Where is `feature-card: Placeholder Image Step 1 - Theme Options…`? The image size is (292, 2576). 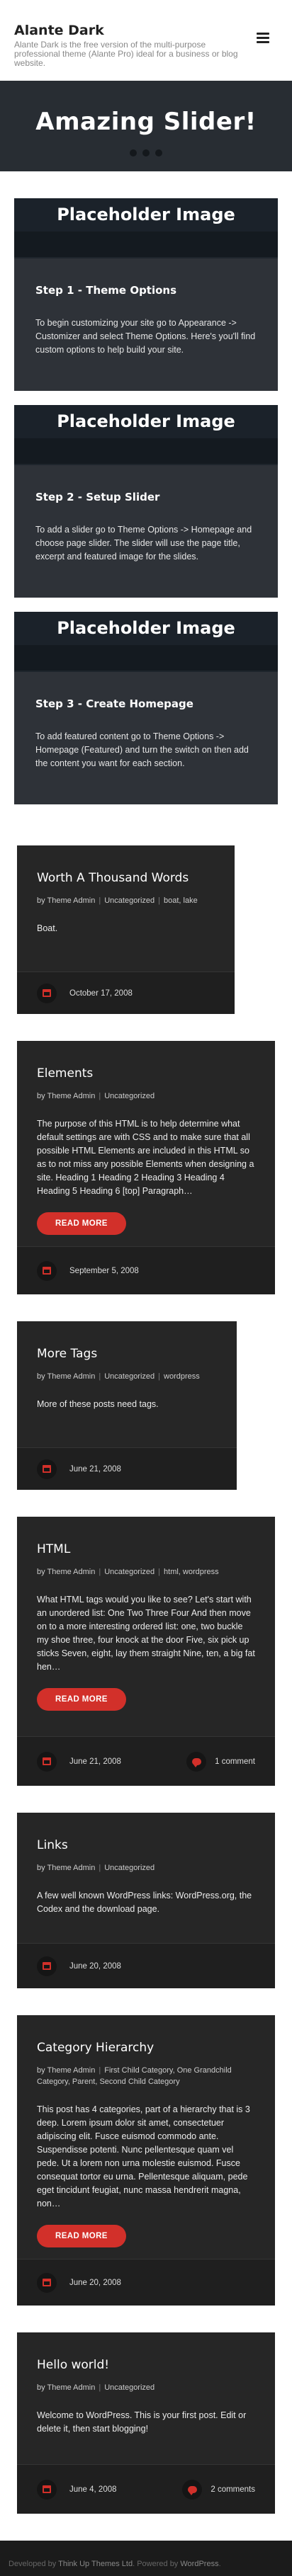 feature-card: Placeholder Image Step 1 - Theme Options… is located at coordinates (146, 294).